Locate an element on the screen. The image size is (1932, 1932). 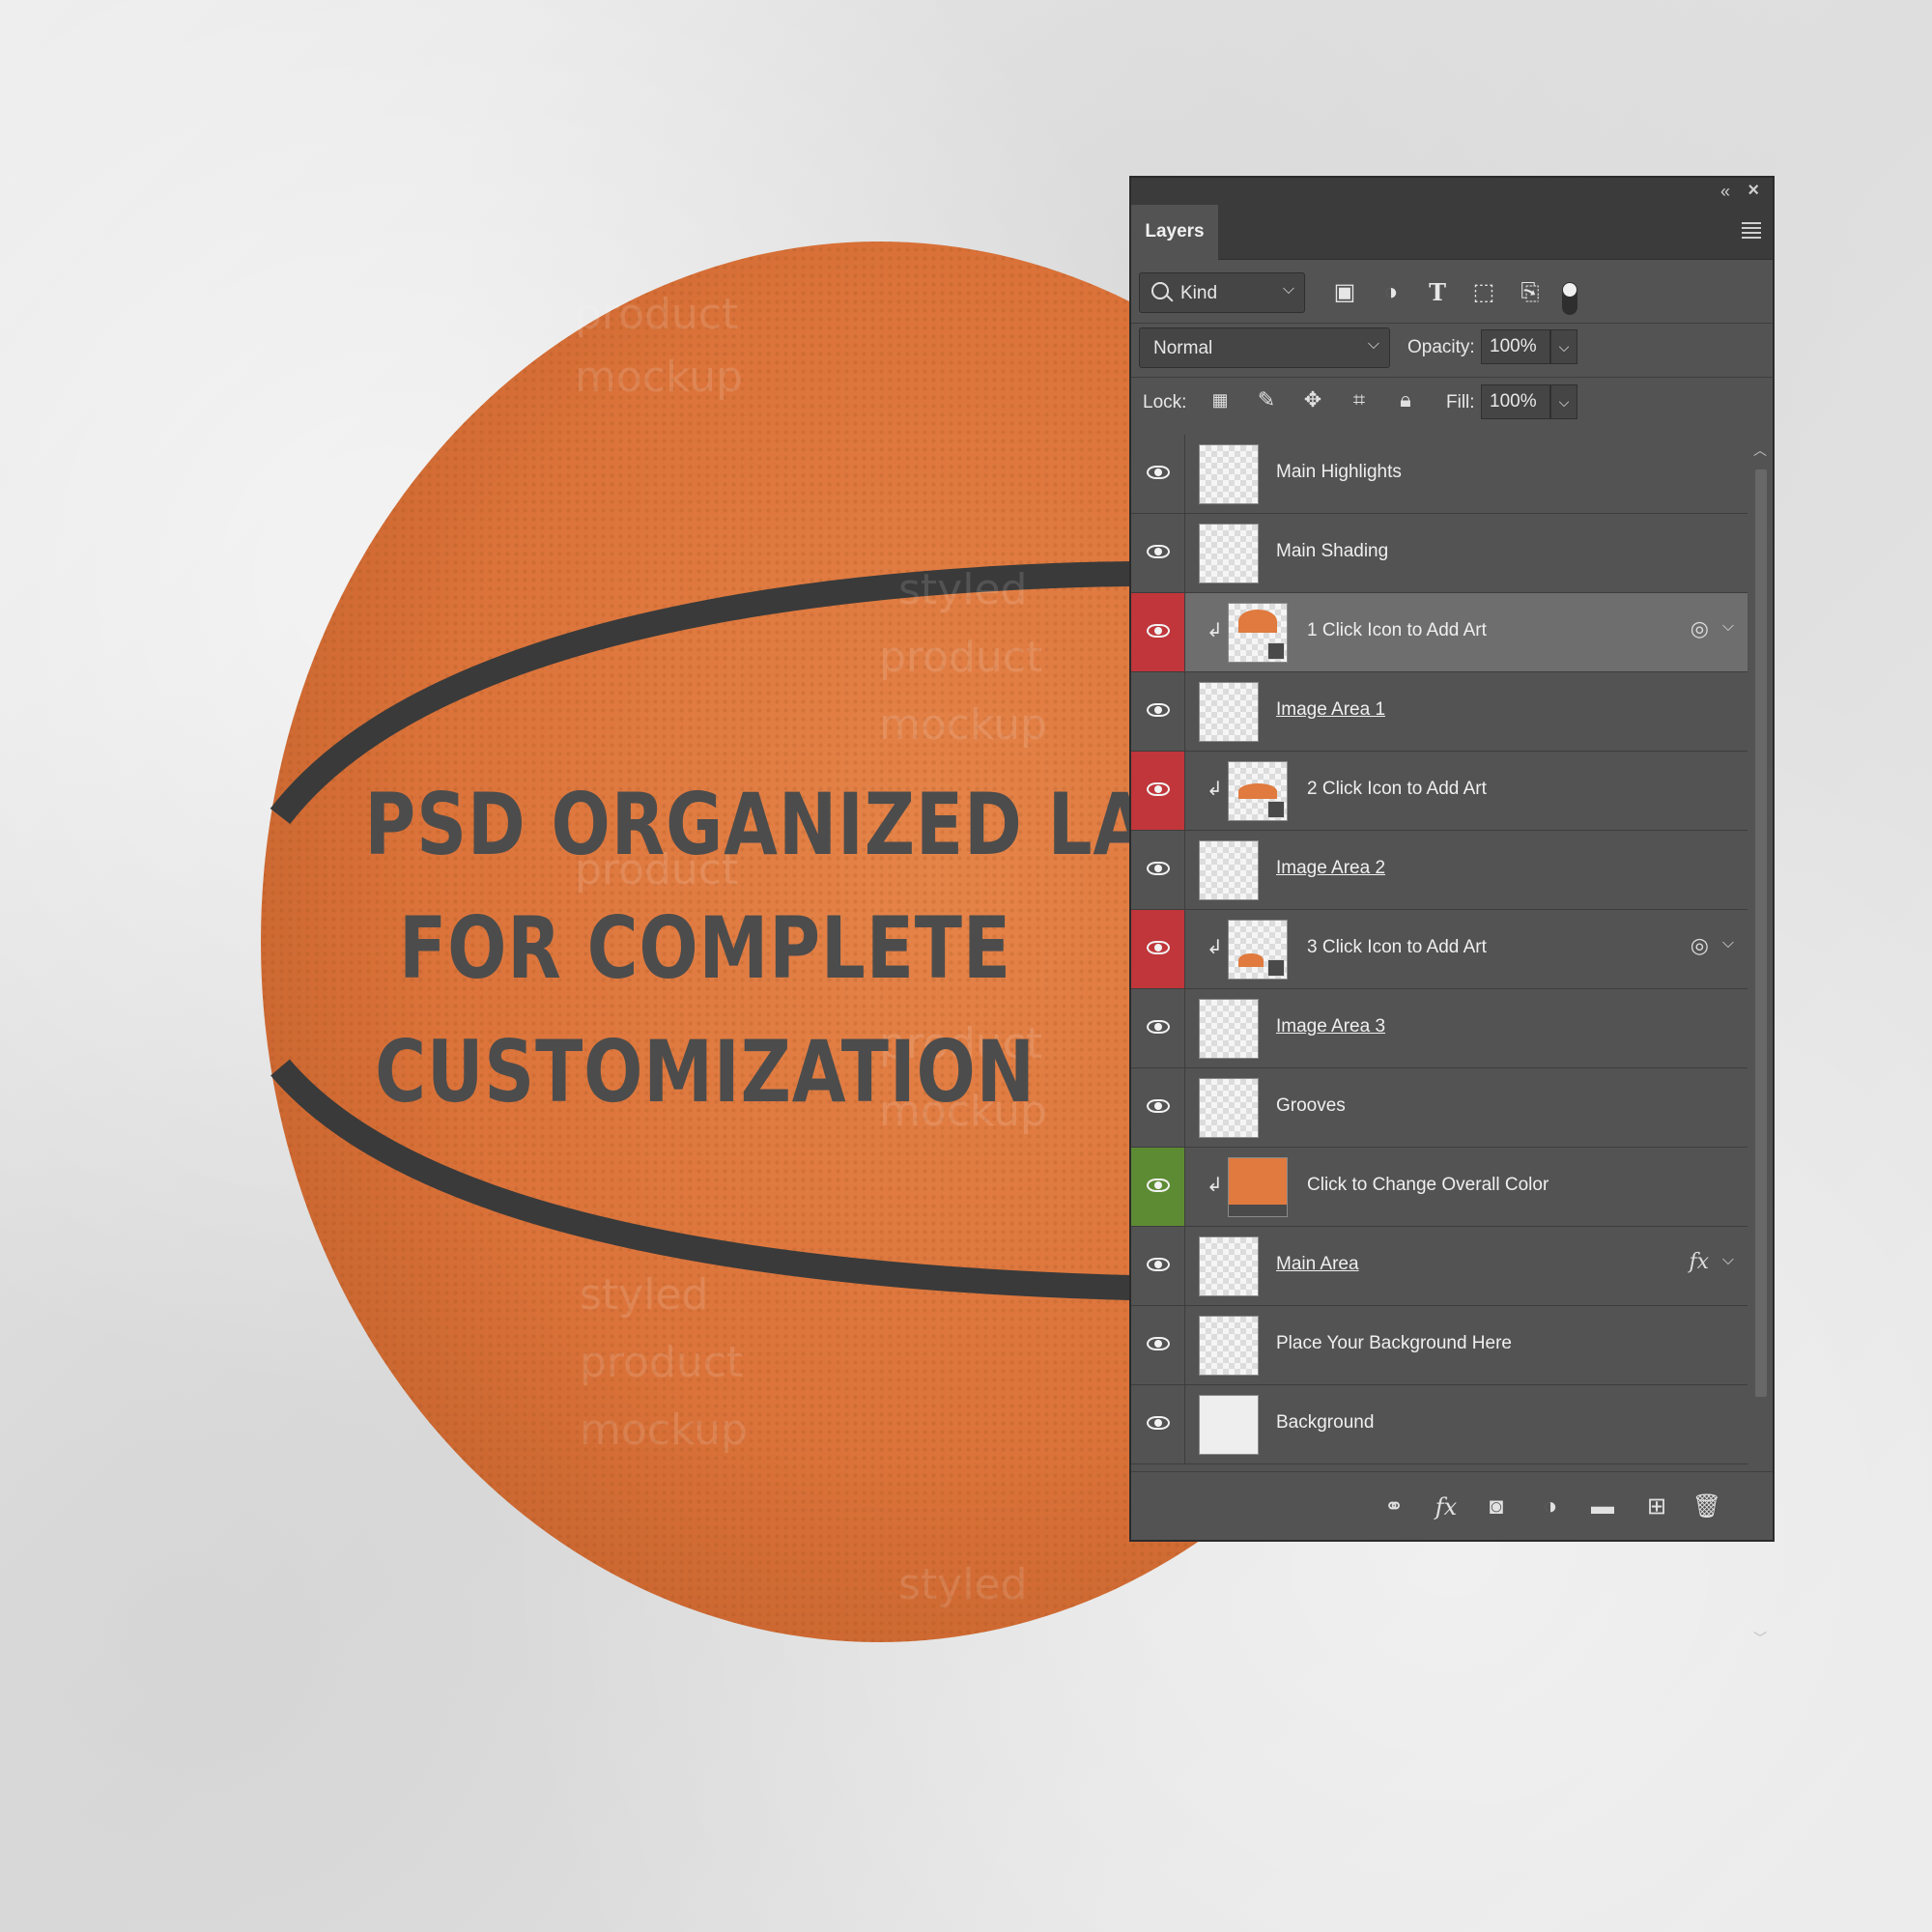
layer-row: Main Area fx ⌵ is located at coordinates (1439, 1266).